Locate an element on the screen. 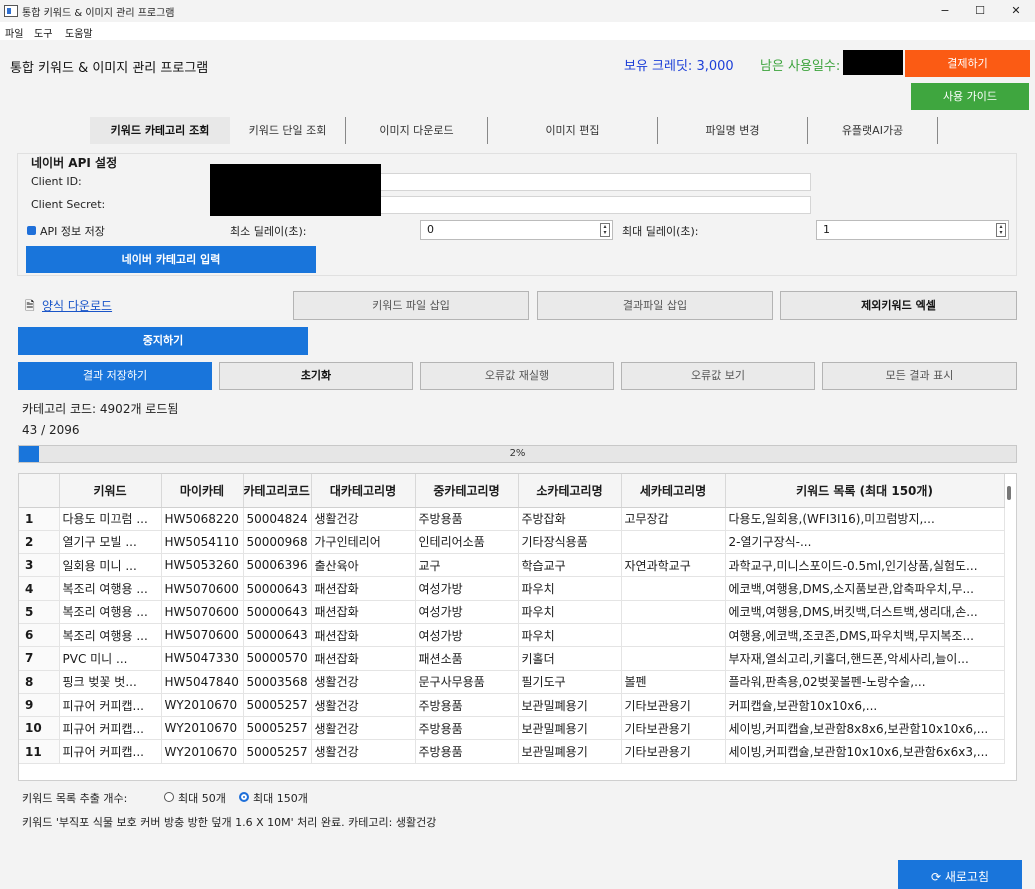 This screenshot has height=889, width=1035. table-cell: 문구사무용품 is located at coordinates (467, 682).